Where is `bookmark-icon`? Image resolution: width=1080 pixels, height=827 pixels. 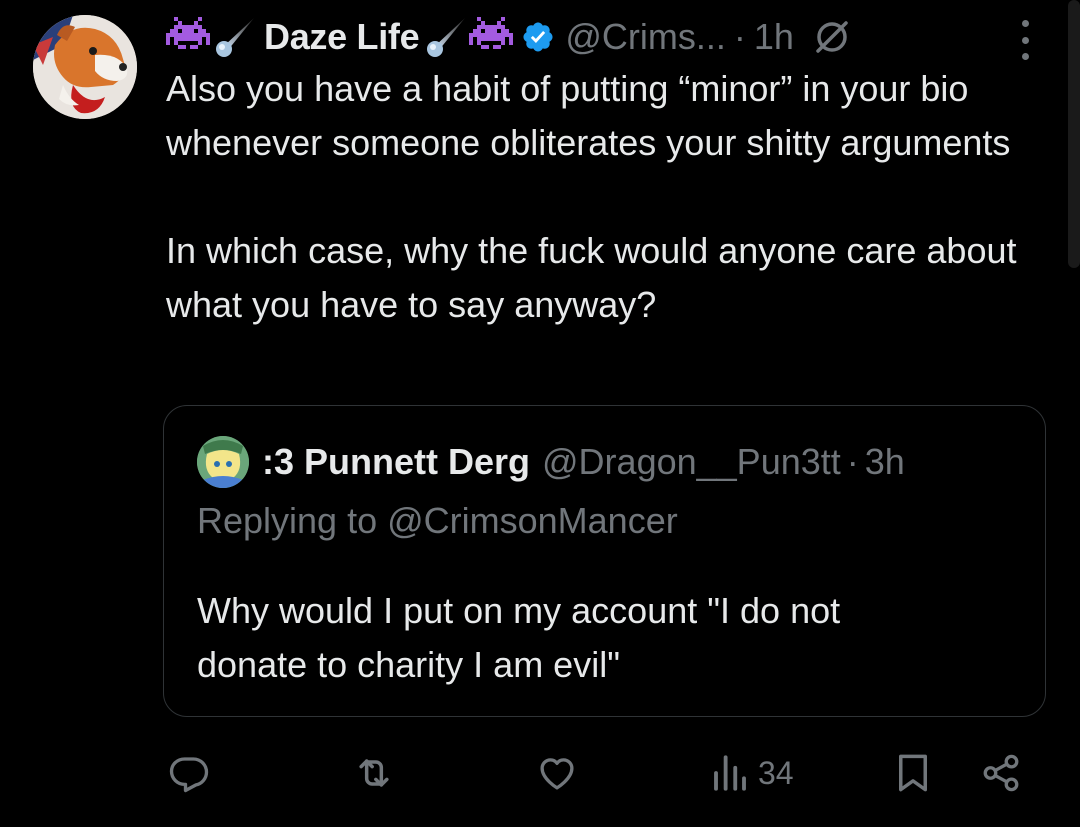
bookmark-icon is located at coordinates (913, 773).